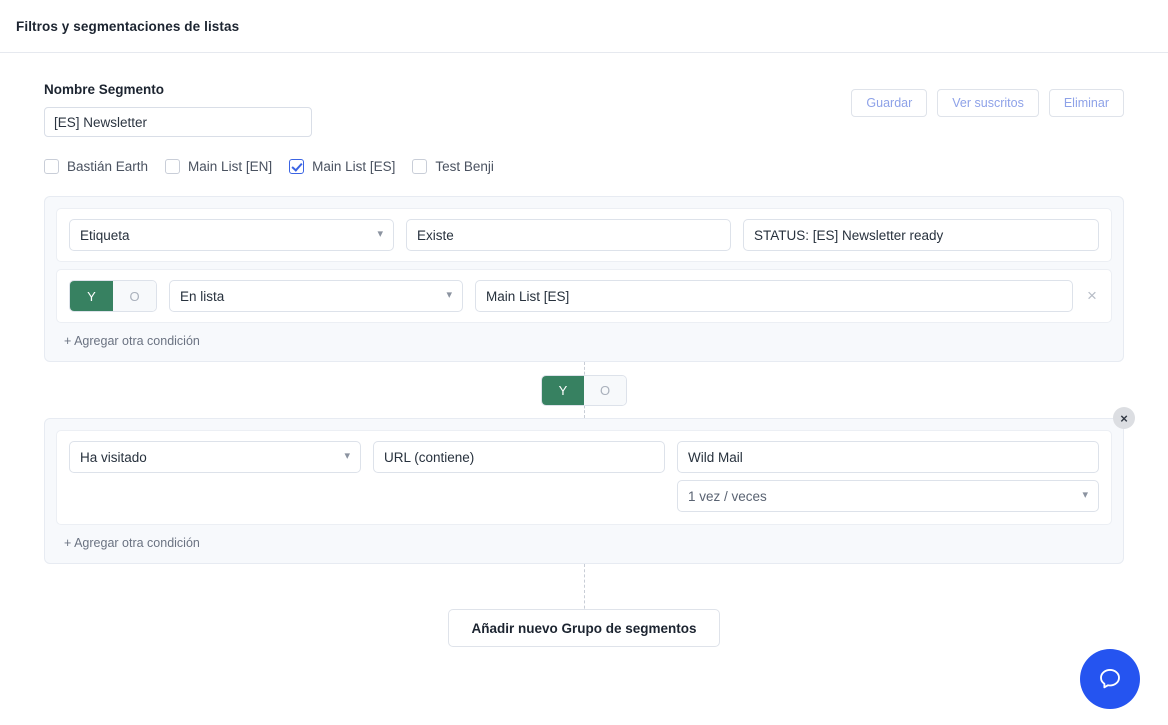 This screenshot has height=725, width=1168. I want to click on condition-value-cell: STATUS: [ES] Newsletter ready, so click(921, 235).